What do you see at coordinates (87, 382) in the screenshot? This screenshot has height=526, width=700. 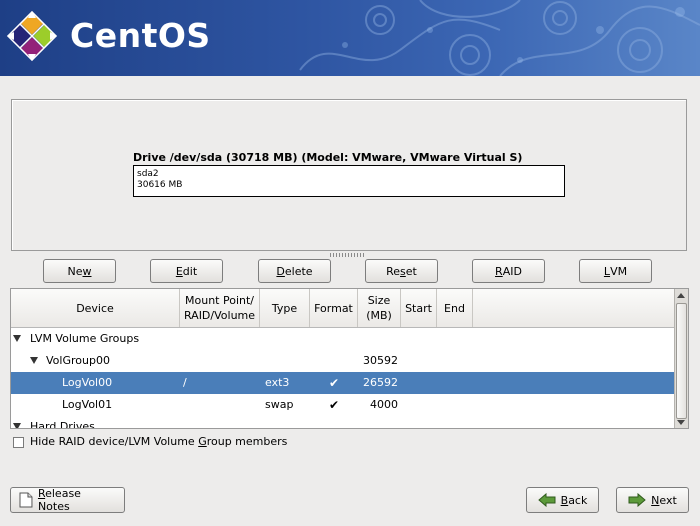 I see `row-device: LogVol00` at bounding box center [87, 382].